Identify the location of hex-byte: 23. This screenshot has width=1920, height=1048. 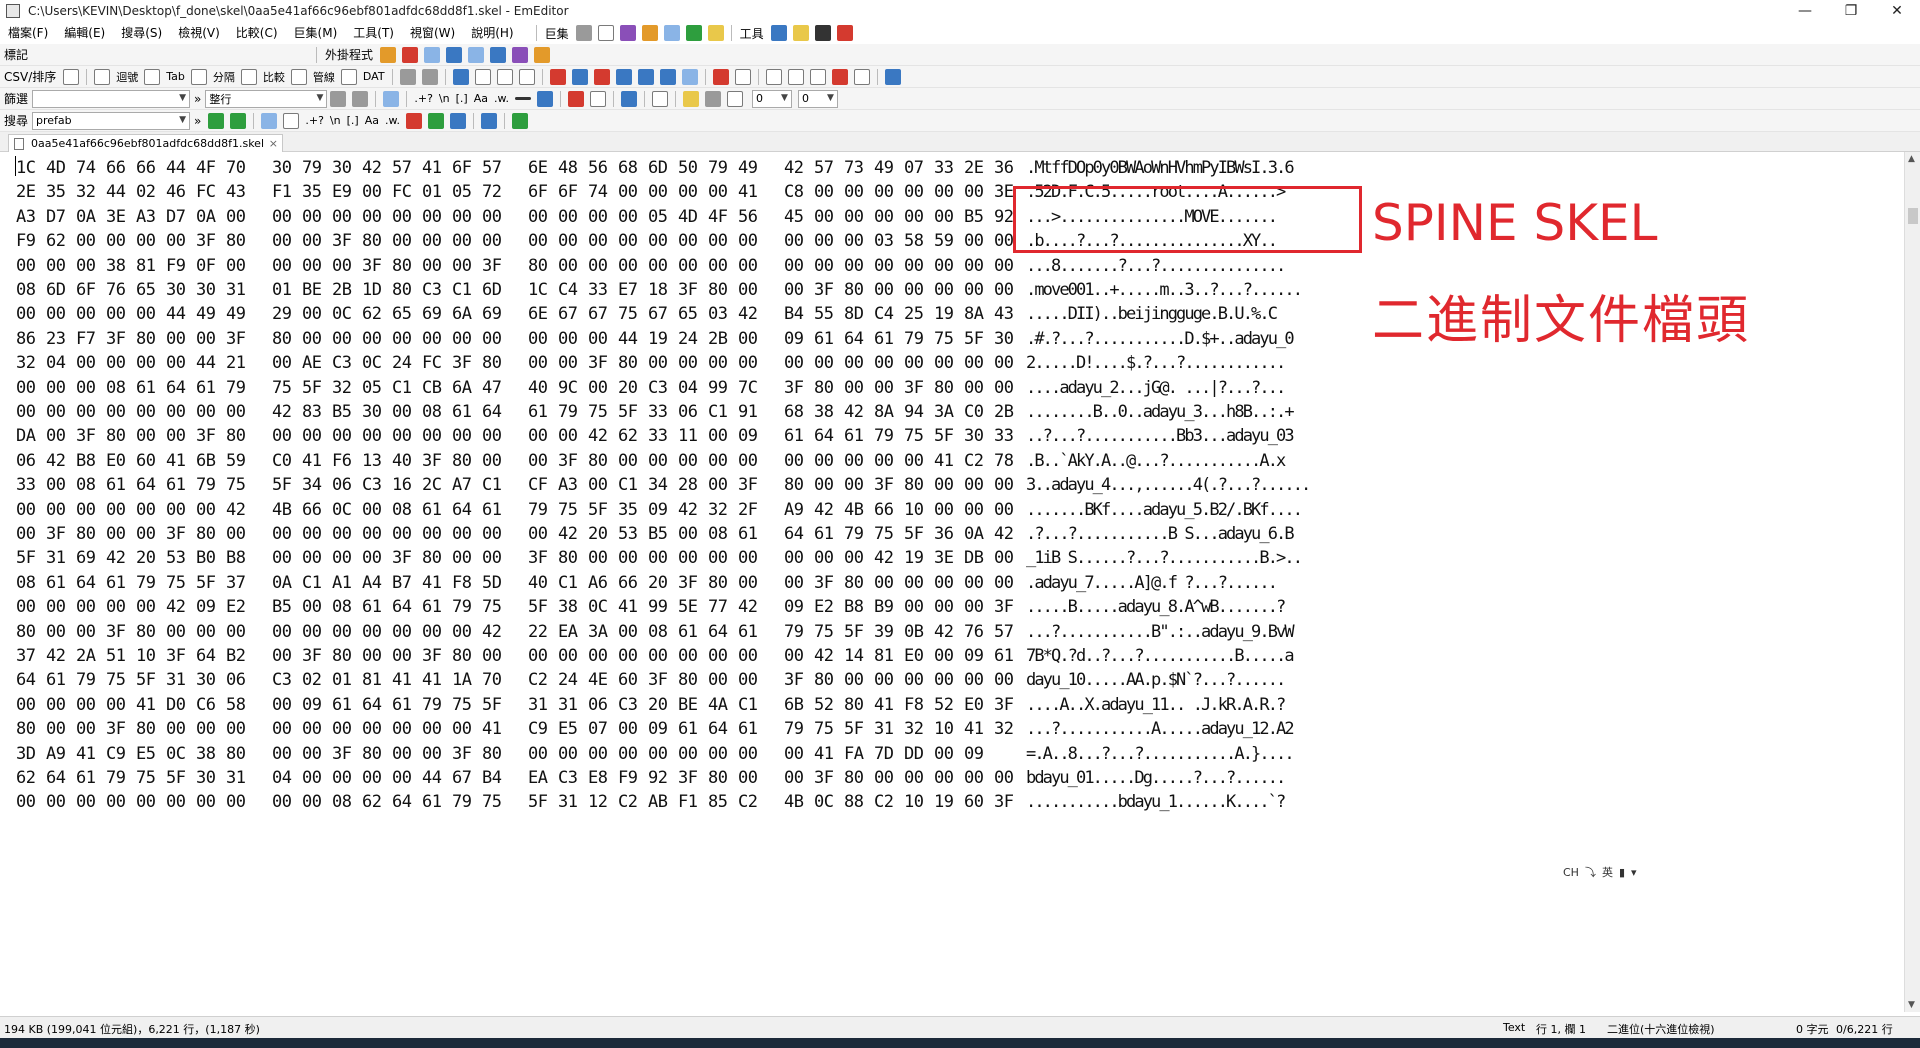
(61, 339).